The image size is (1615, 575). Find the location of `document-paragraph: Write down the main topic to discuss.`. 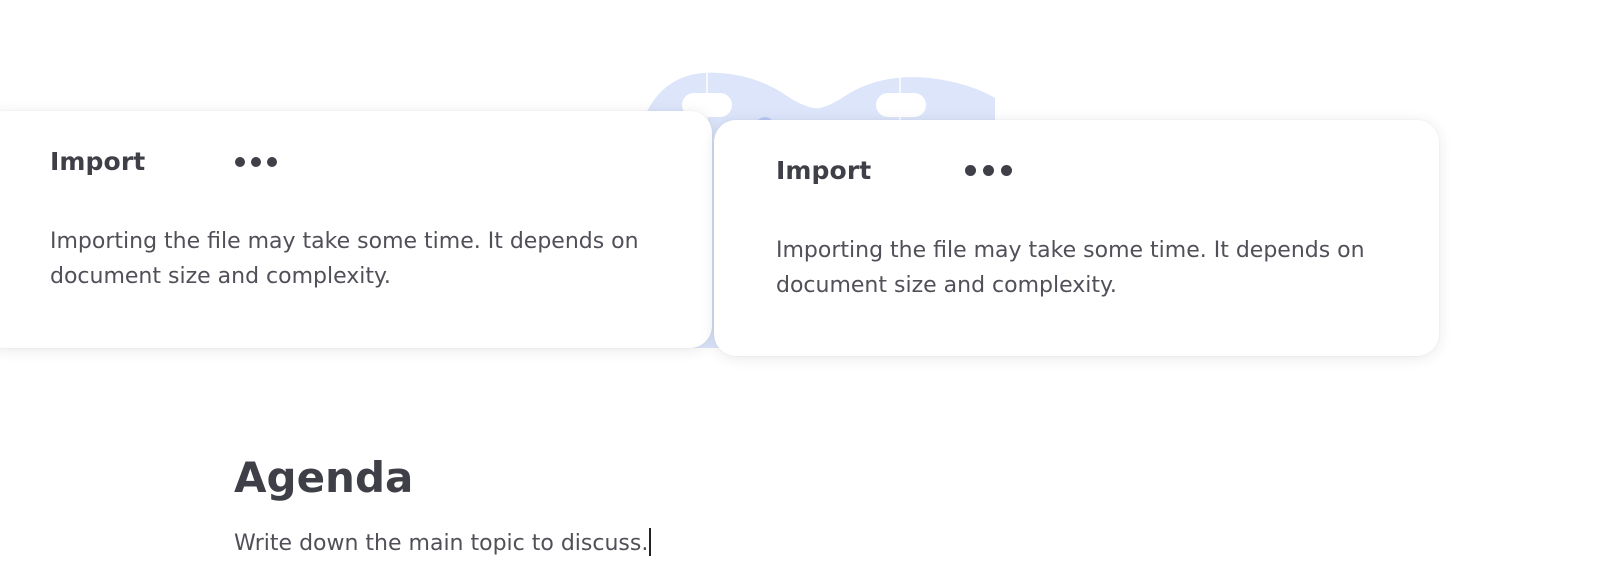

document-paragraph: Write down the main topic to discuss. is located at coordinates (441, 543).